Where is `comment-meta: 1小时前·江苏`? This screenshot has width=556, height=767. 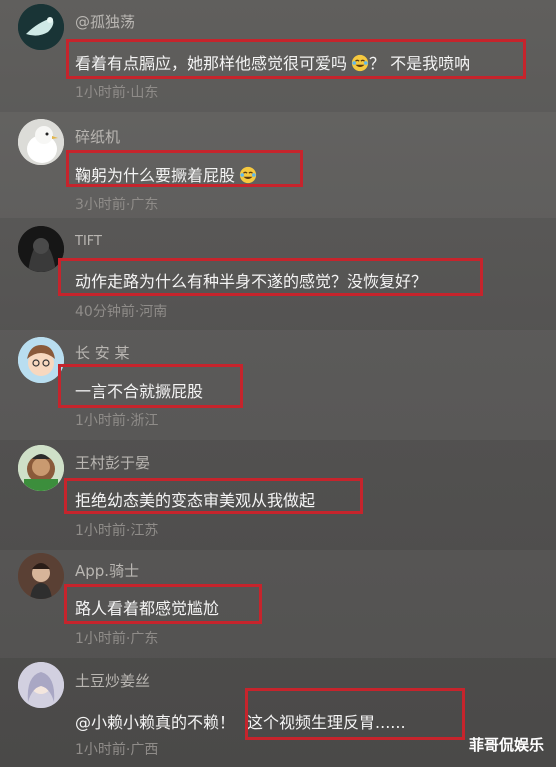 comment-meta: 1小时前·江苏 is located at coordinates (117, 531).